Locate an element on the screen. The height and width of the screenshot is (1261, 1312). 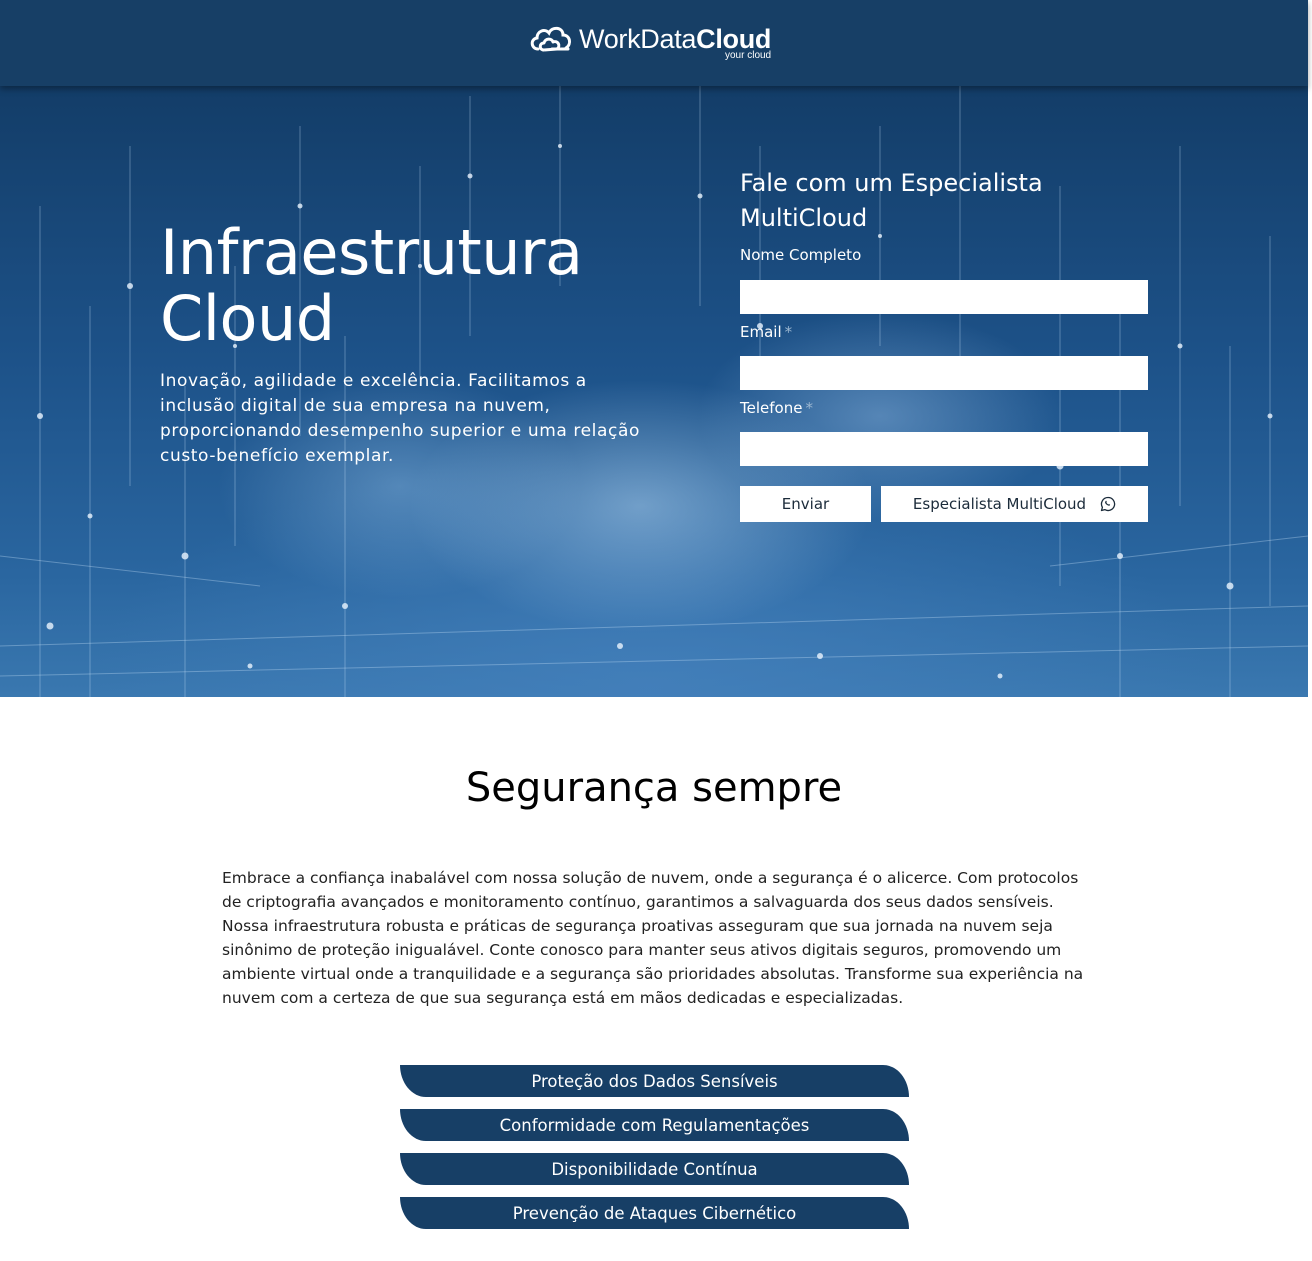
name-label-text: Nome Completo is located at coordinates (801, 255).